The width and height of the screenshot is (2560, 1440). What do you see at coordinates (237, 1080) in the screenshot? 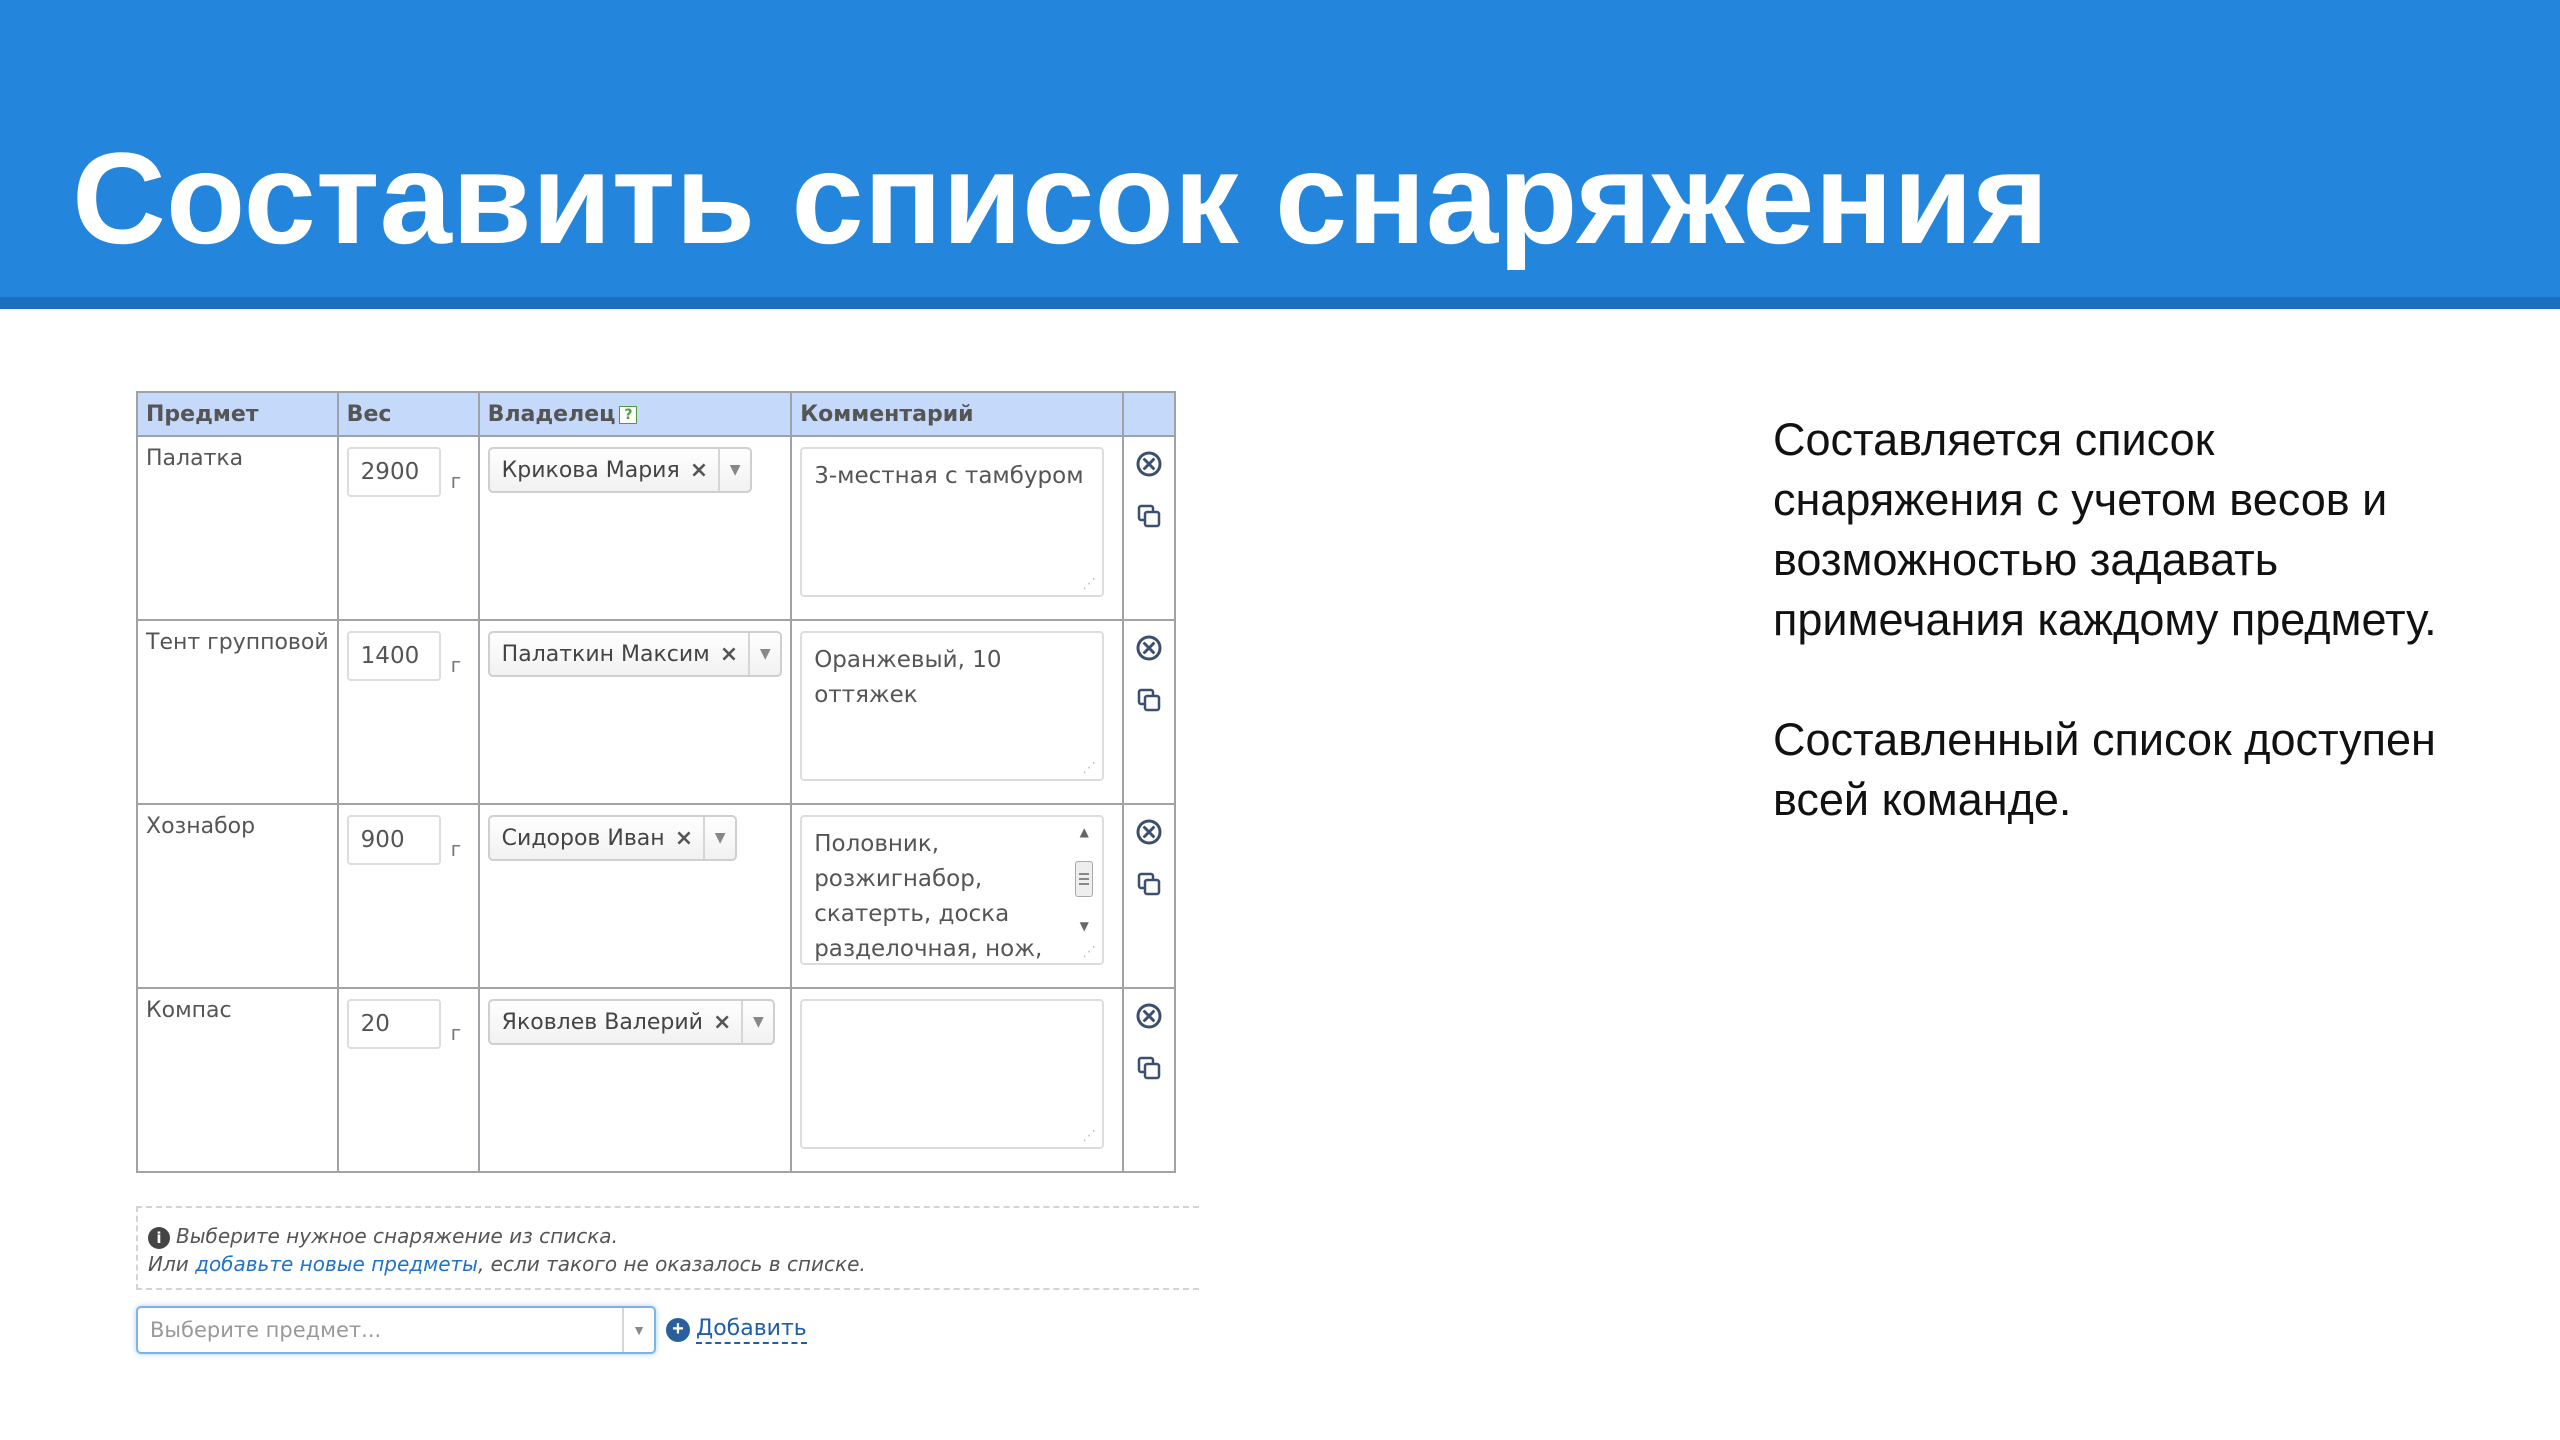
I see `item-cell: Компас` at bounding box center [237, 1080].